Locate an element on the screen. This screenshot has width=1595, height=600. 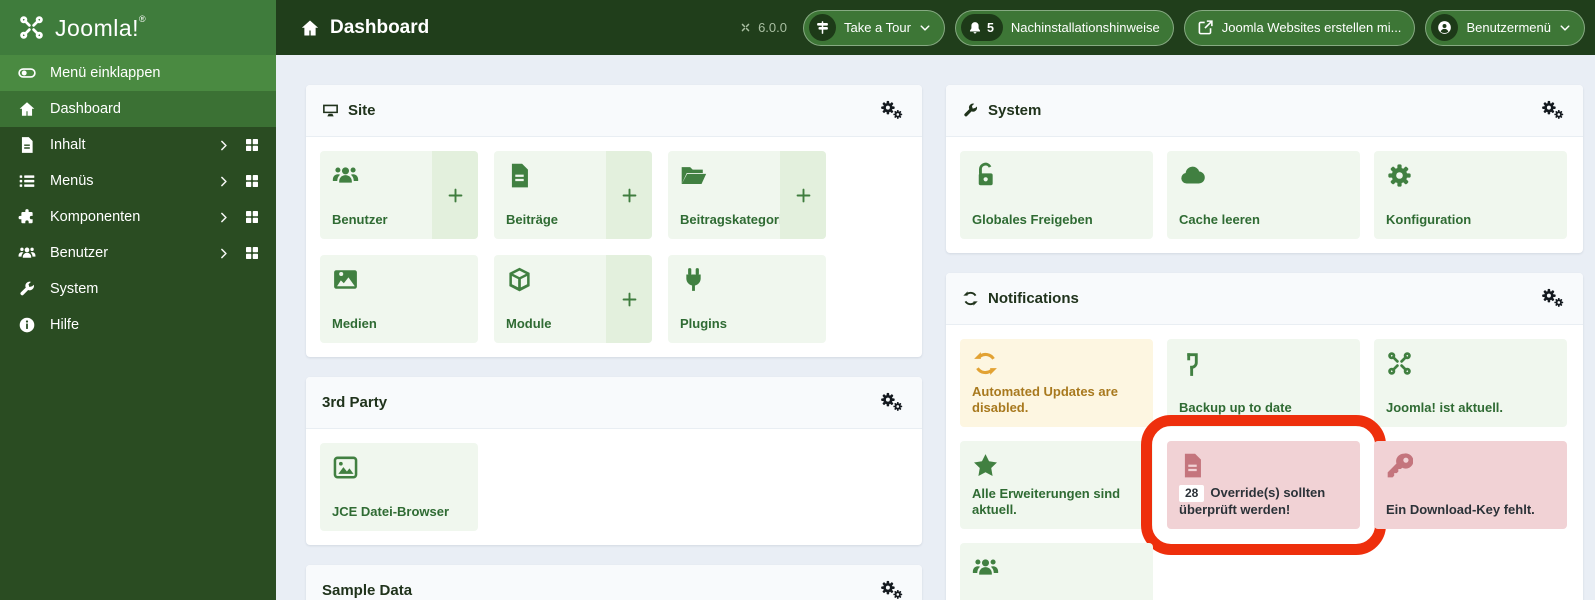
tile-override-s-sollten-berpr-ft-werden: 28 Override(s) sollten überprüft werden! is located at coordinates (1263, 485).